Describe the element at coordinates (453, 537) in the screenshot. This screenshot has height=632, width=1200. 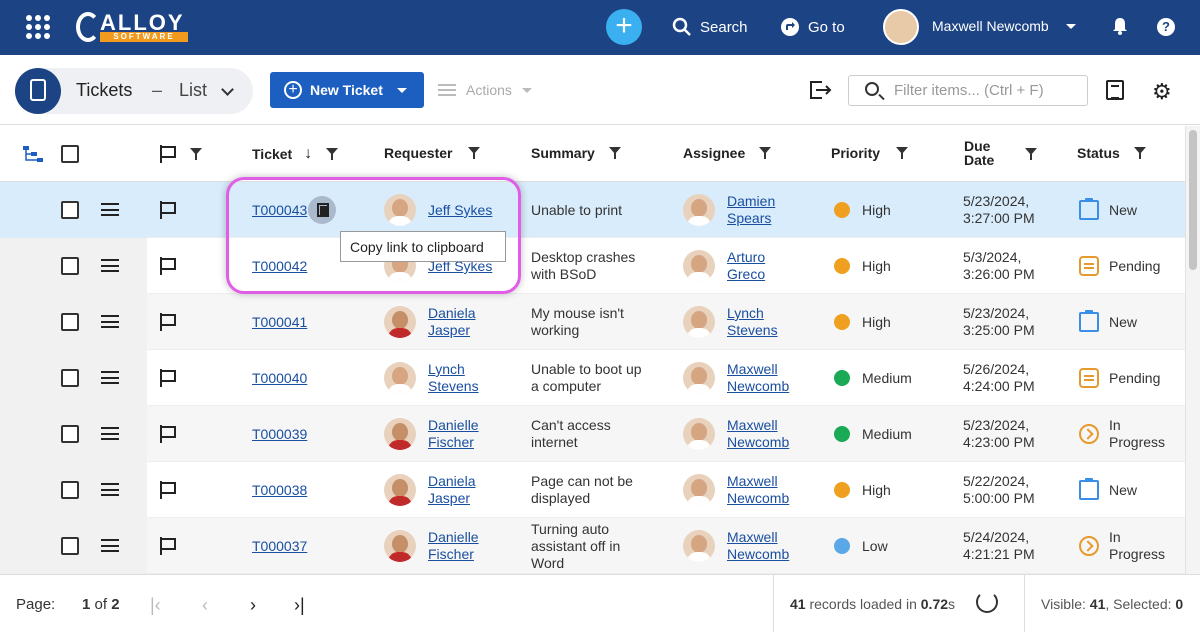
I see `requester-name-1: Danielle` at that location.